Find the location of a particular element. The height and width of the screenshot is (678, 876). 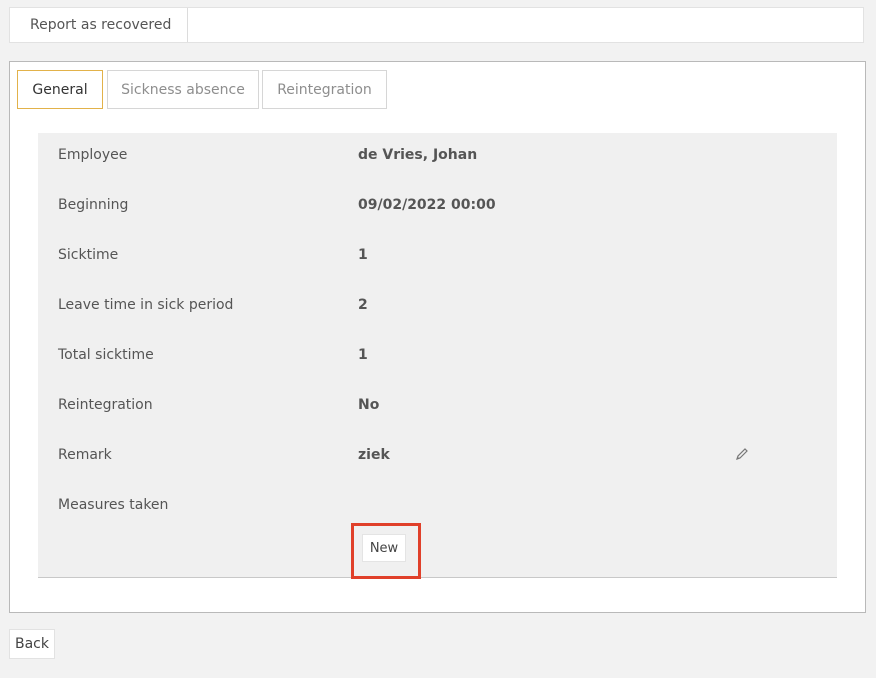

toolbar: Report as recovered is located at coordinates (436, 25).